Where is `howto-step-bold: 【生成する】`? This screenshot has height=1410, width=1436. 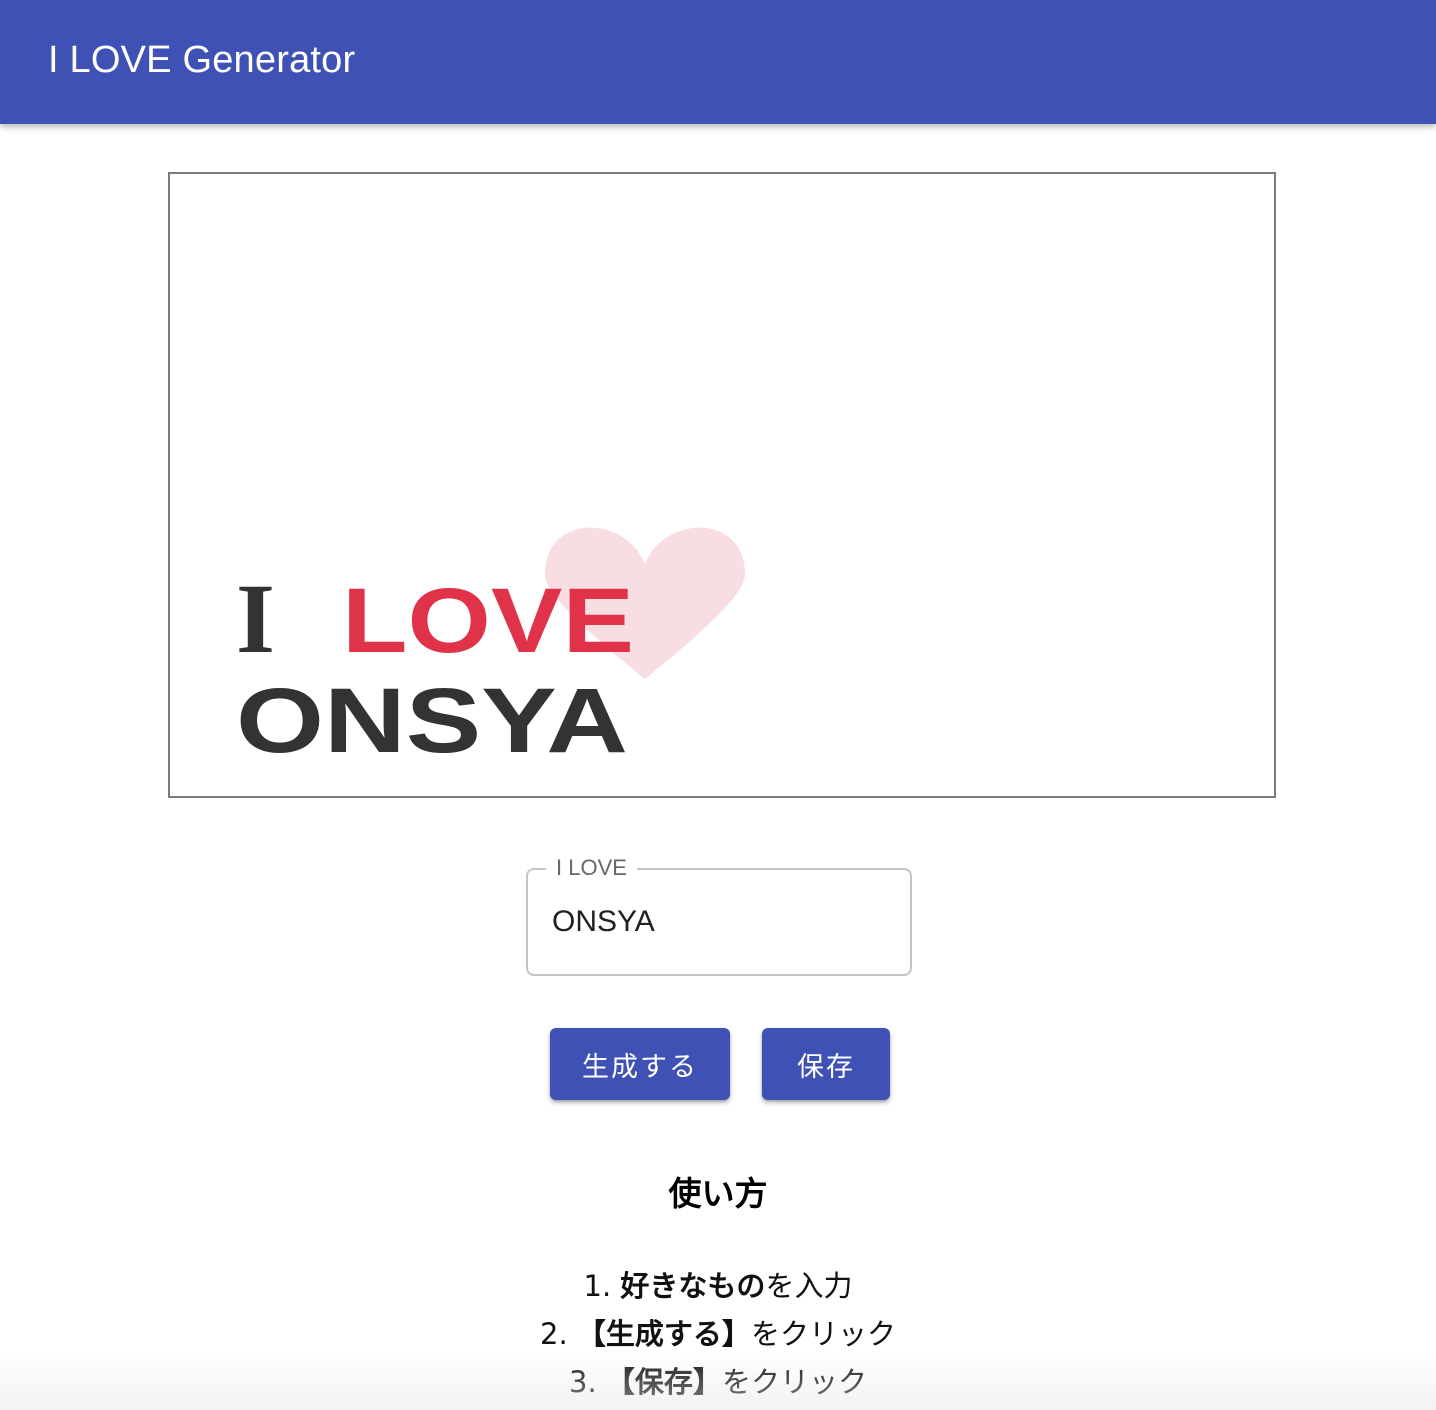 howto-step-bold: 【生成する】 is located at coordinates (663, 1334).